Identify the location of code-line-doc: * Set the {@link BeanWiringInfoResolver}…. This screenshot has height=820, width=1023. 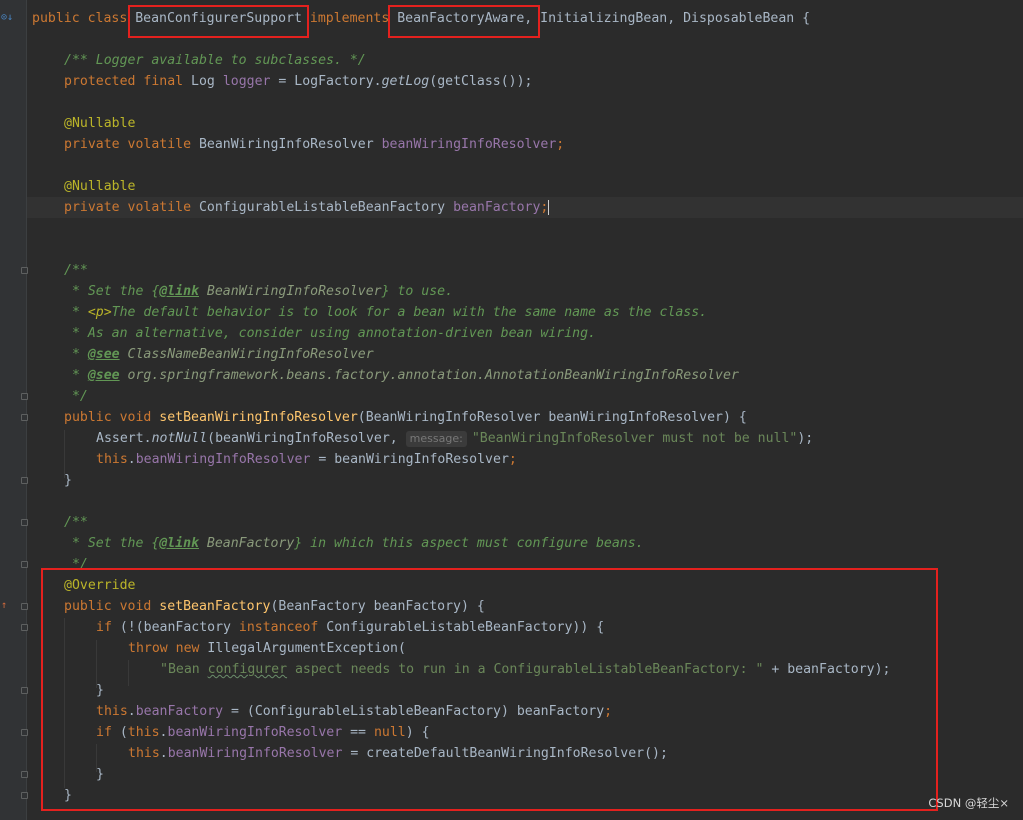
(242, 291).